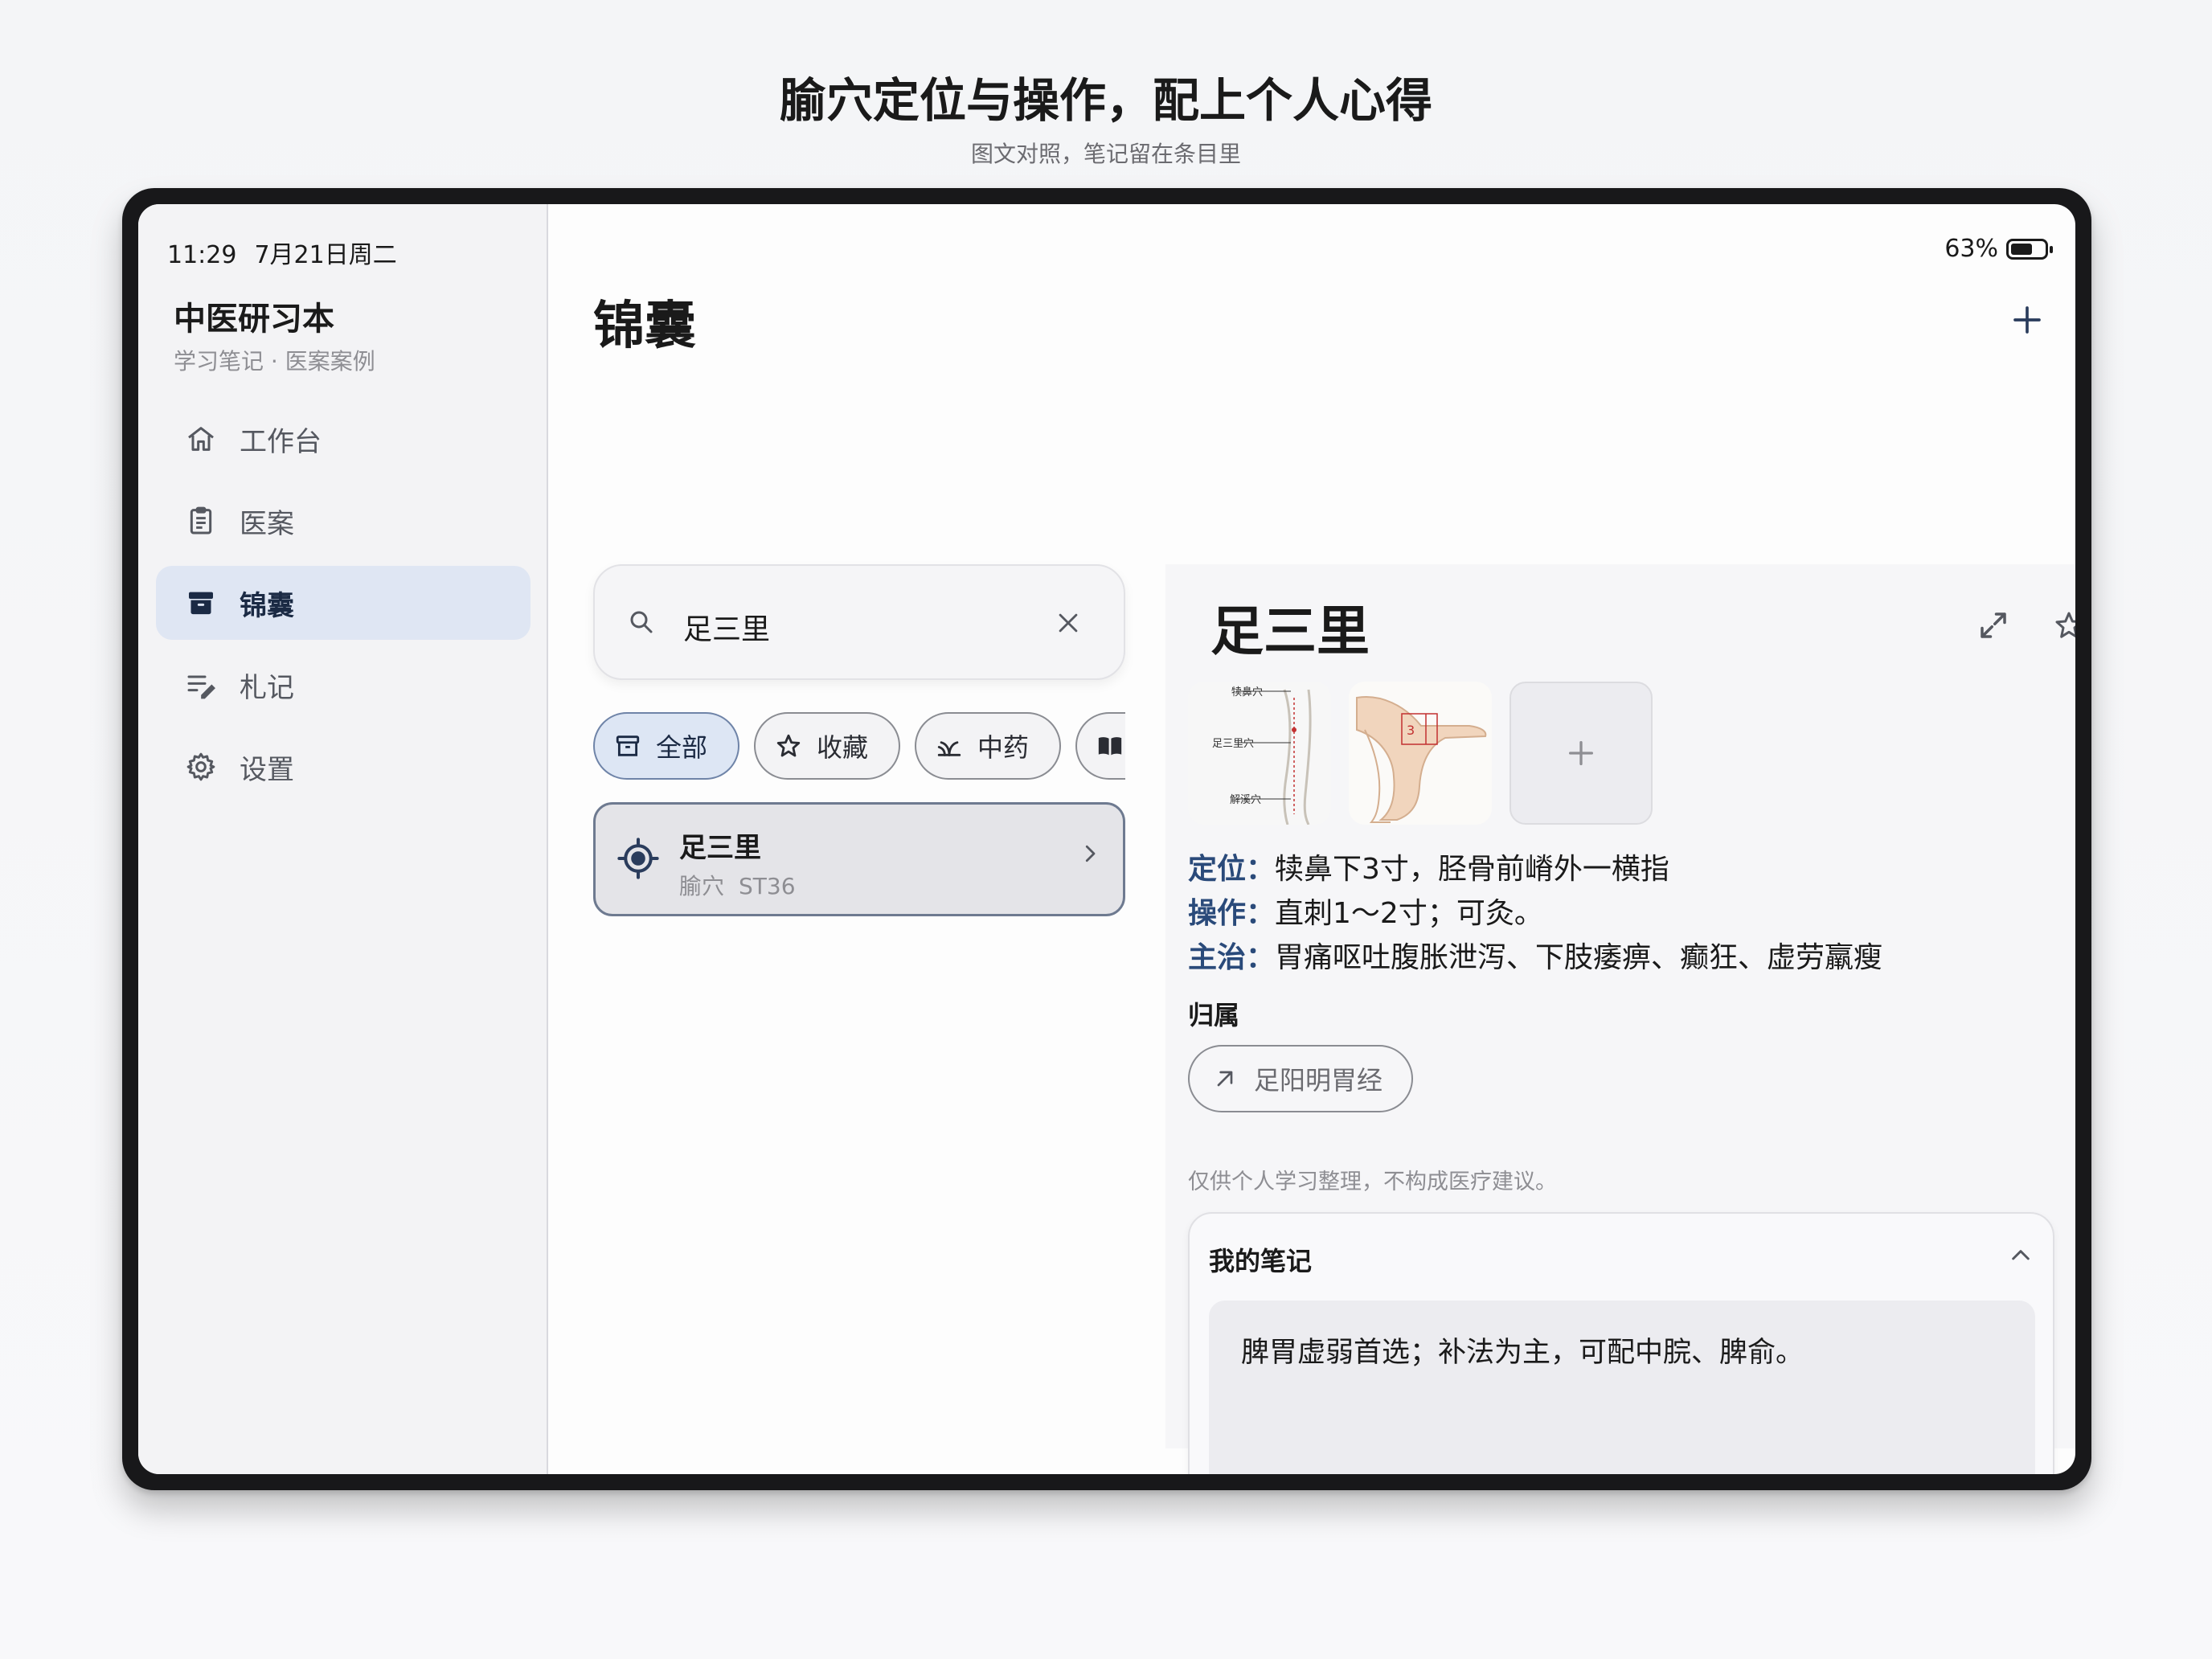 This screenshot has height=1659, width=2212. I want to click on sidebar-item-label: 工作台, so click(281, 442).